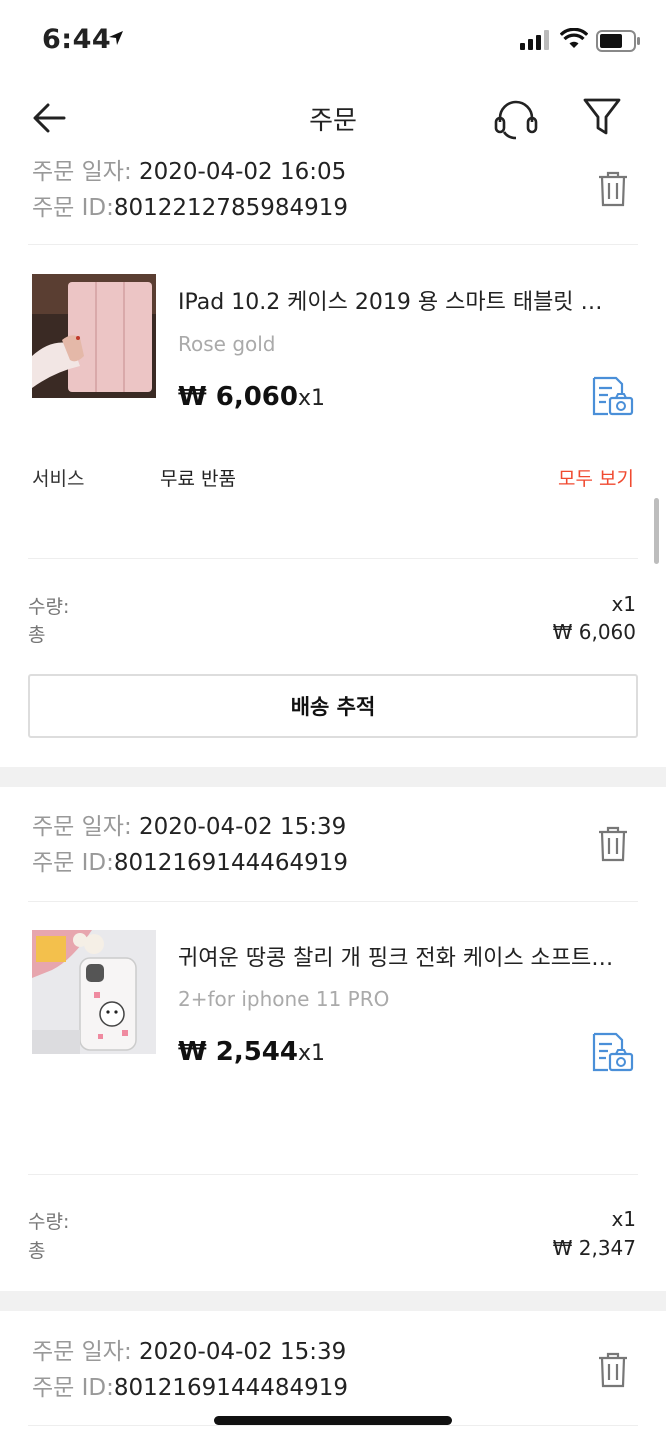 The image size is (666, 1440). I want to click on nav-bar: 주문, so click(333, 120).